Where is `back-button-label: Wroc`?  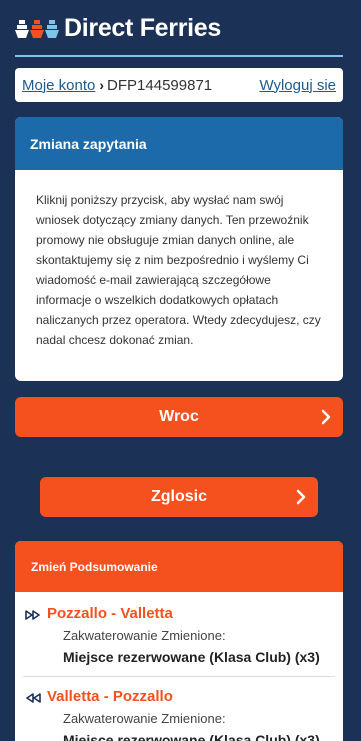 back-button-label: Wroc is located at coordinates (179, 416).